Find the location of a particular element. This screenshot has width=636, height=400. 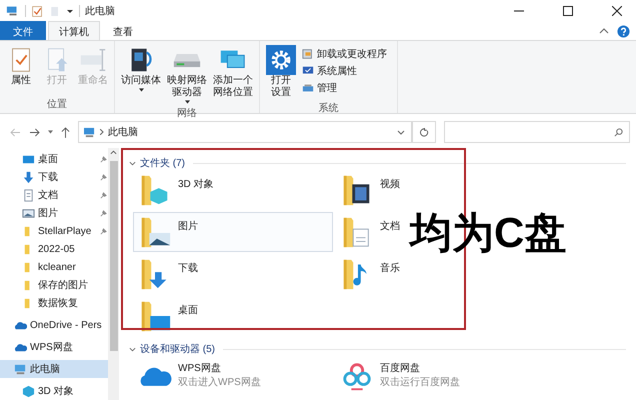

nav-item: 此电脑 is located at coordinates (54, 369).